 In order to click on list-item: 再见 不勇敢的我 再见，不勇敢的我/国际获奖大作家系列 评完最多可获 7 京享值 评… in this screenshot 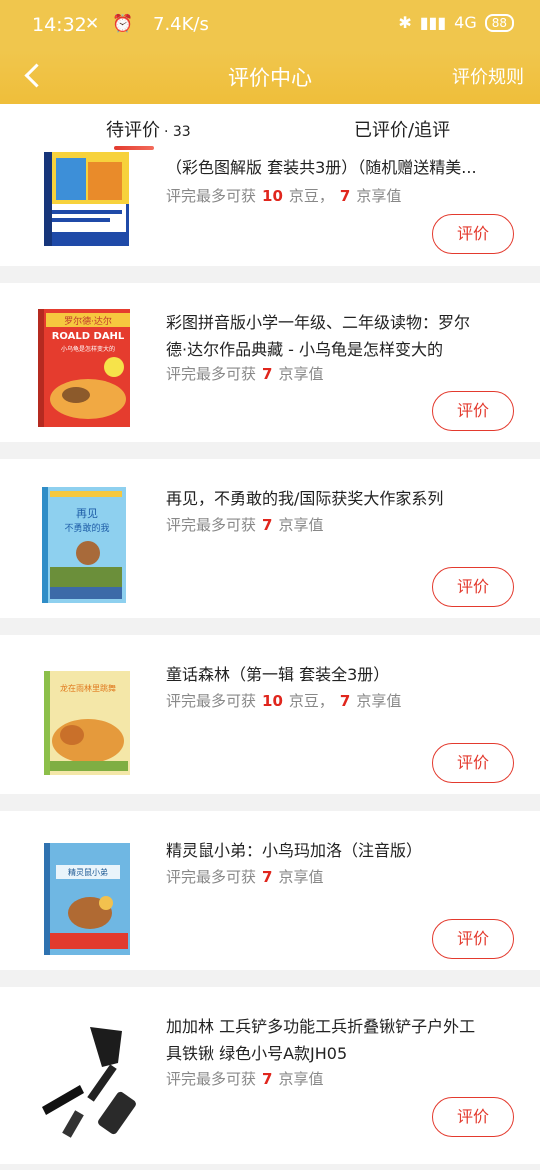, I will do `click(270, 538)`.